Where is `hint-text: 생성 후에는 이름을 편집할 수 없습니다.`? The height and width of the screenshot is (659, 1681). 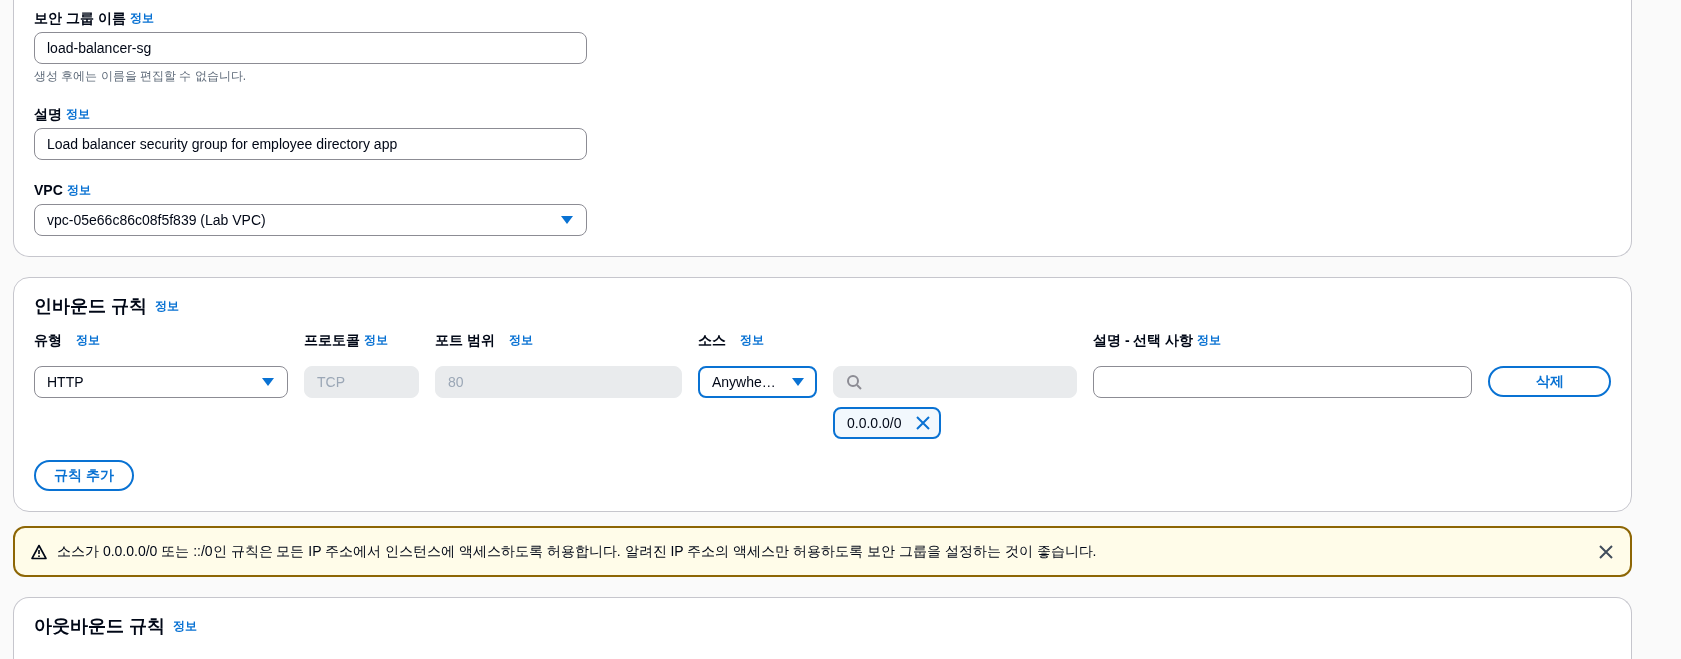
hint-text: 생성 후에는 이름을 편집할 수 없습니다. is located at coordinates (140, 76).